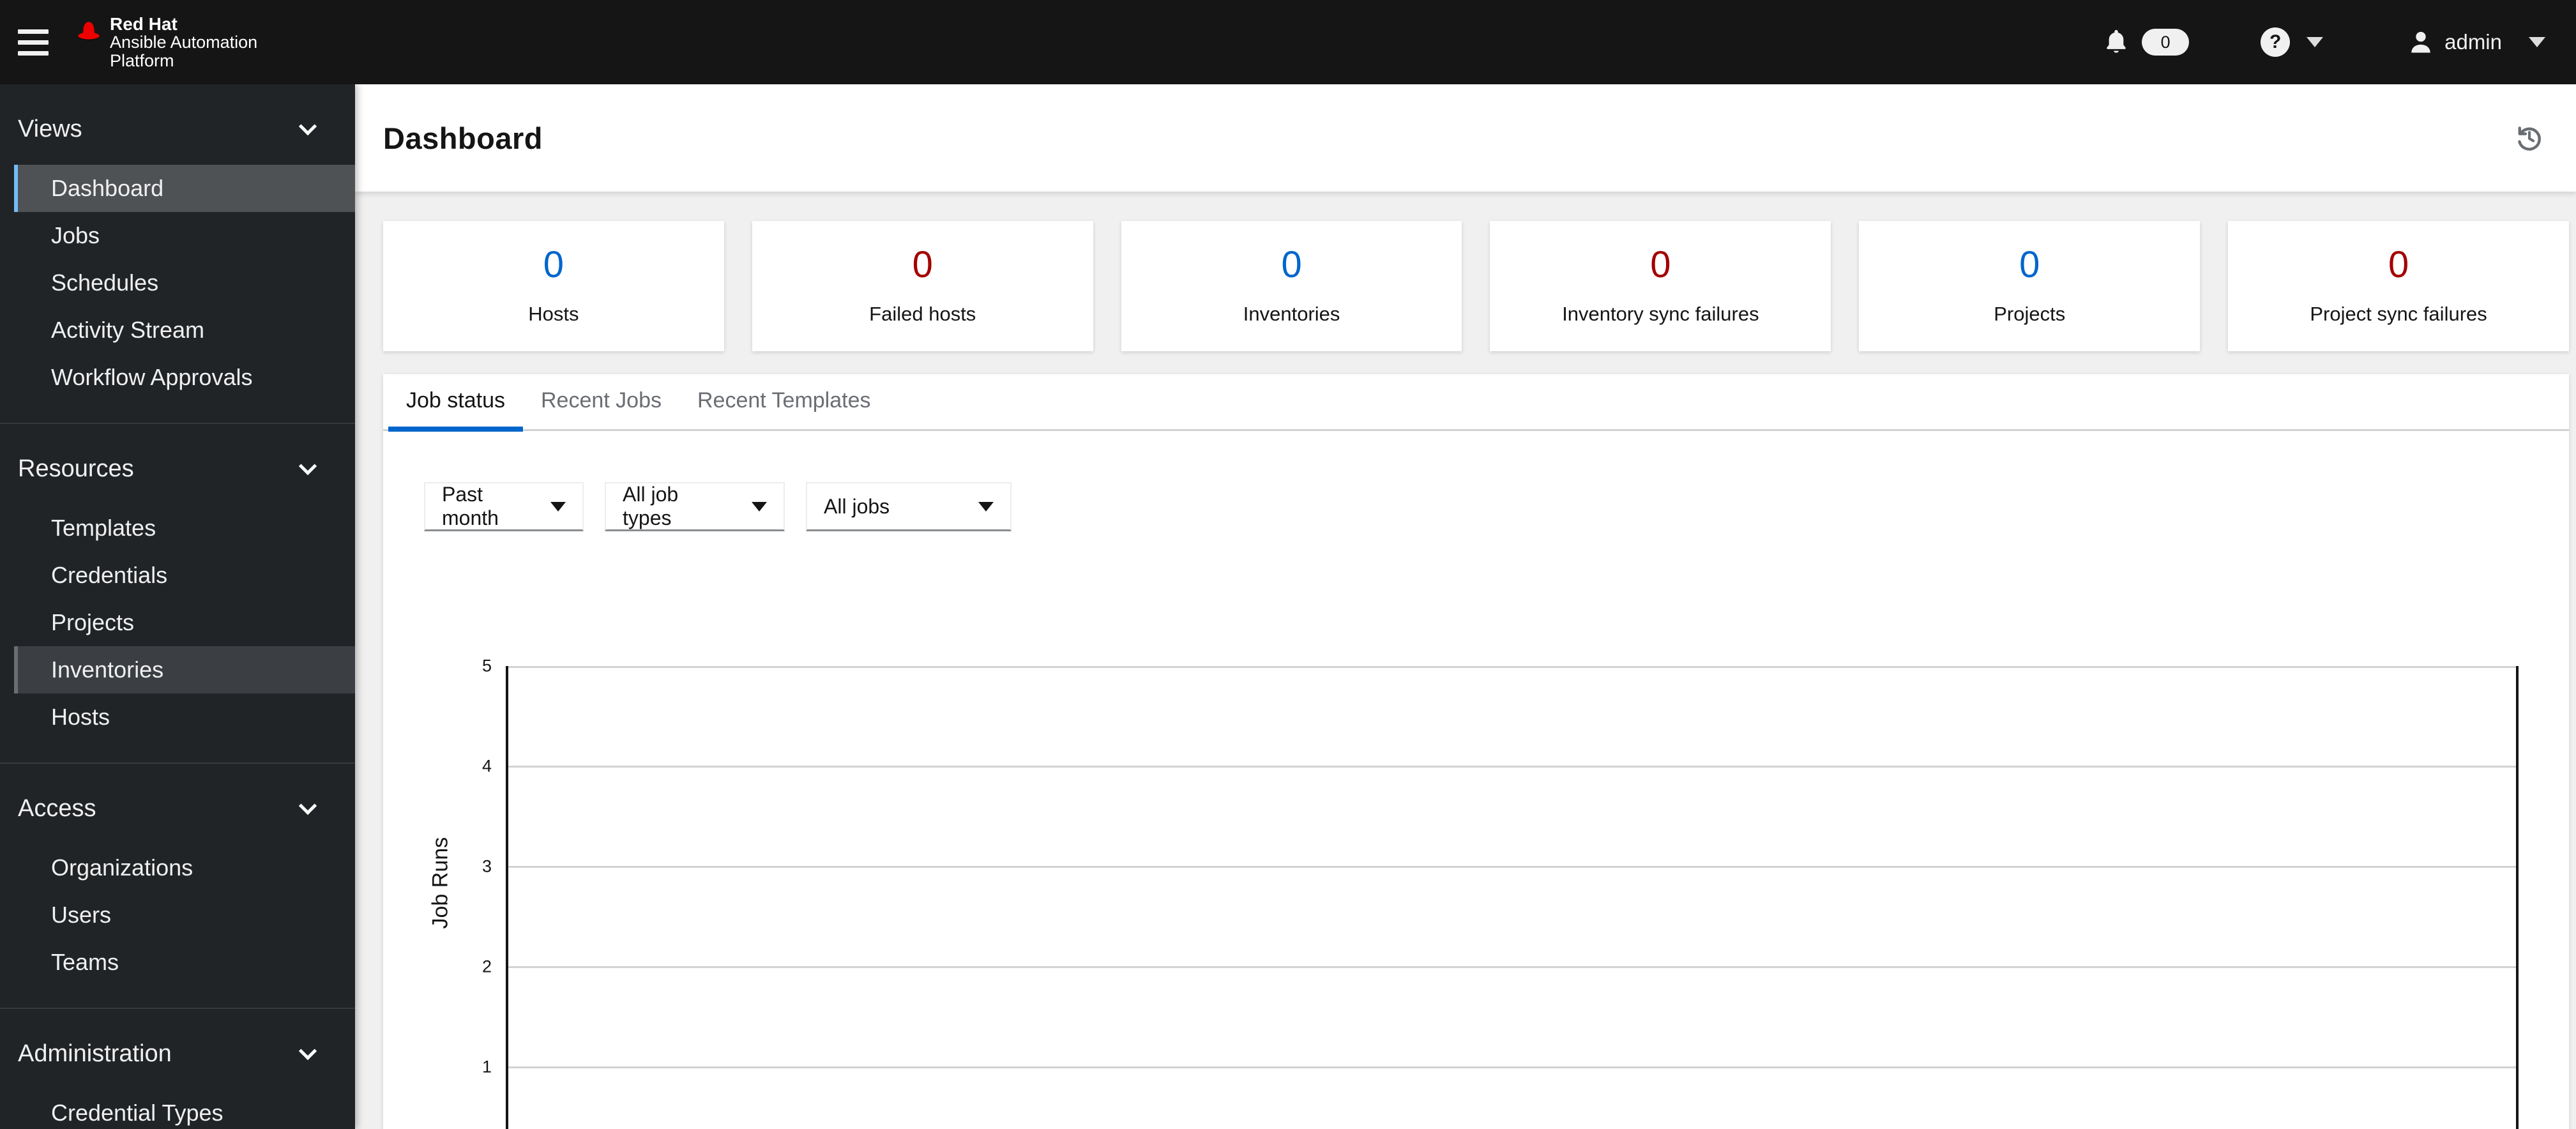 This screenshot has width=2576, height=1129. I want to click on sidebar-item-templates: Templates, so click(184, 528).